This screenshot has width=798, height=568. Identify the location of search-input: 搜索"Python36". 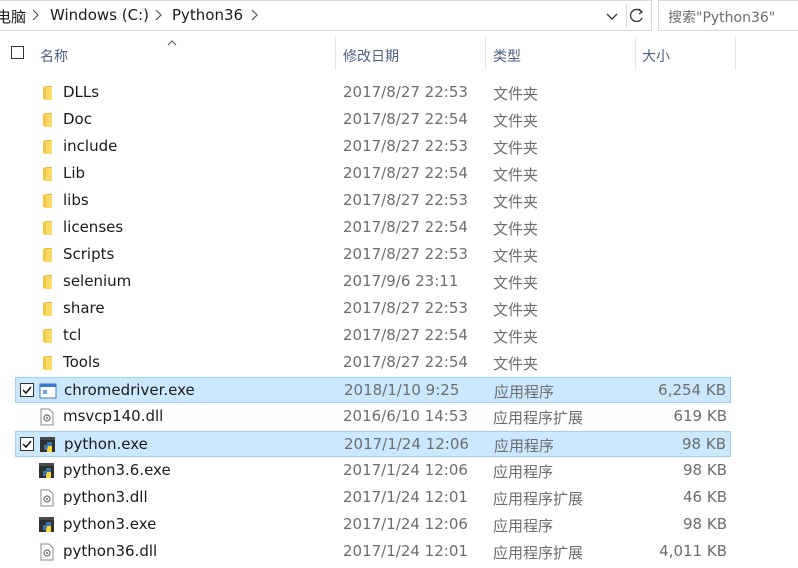
(728, 15).